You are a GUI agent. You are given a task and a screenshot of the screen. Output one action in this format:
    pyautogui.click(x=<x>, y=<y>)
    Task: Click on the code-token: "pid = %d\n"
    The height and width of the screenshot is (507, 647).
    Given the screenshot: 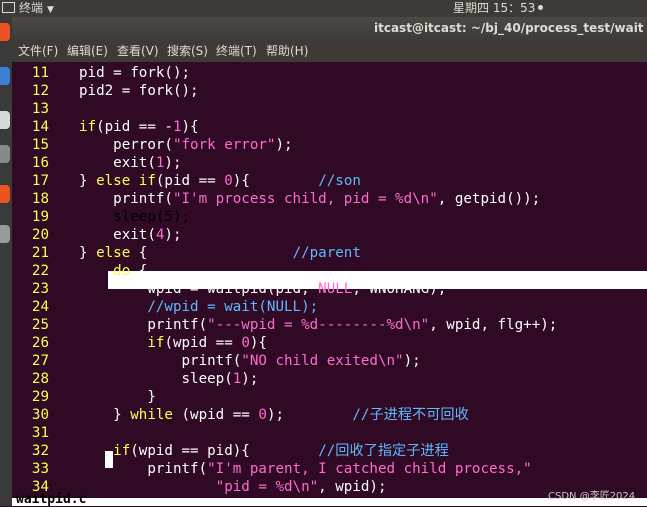 What is the action you would take?
    pyautogui.click(x=267, y=487)
    